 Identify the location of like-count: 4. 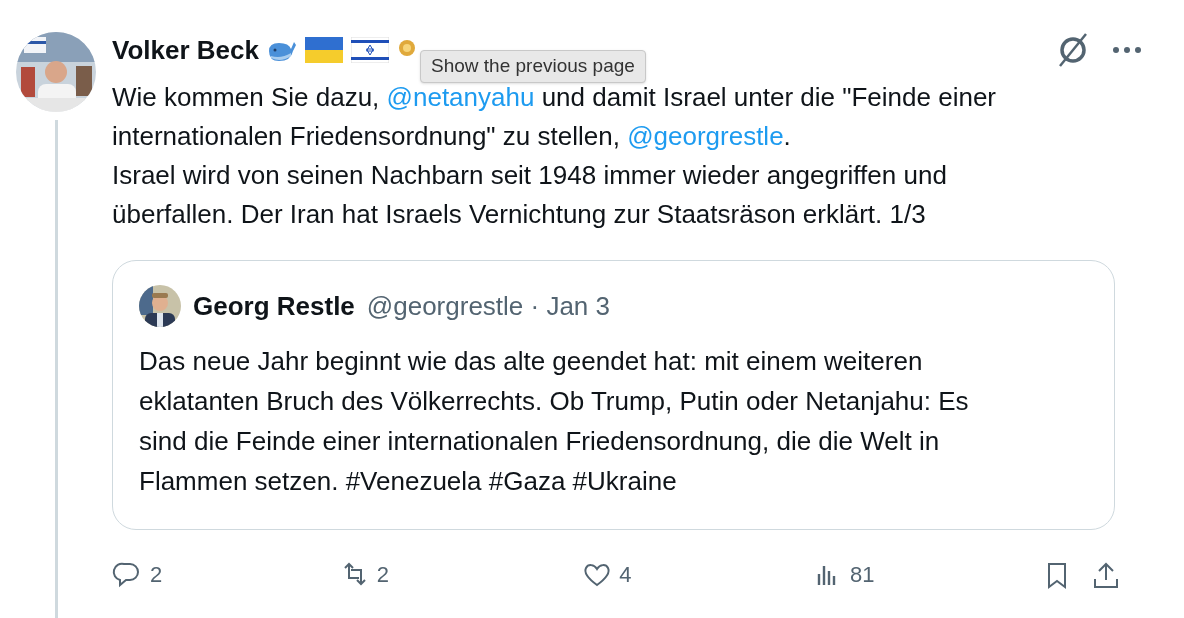
(625, 575).